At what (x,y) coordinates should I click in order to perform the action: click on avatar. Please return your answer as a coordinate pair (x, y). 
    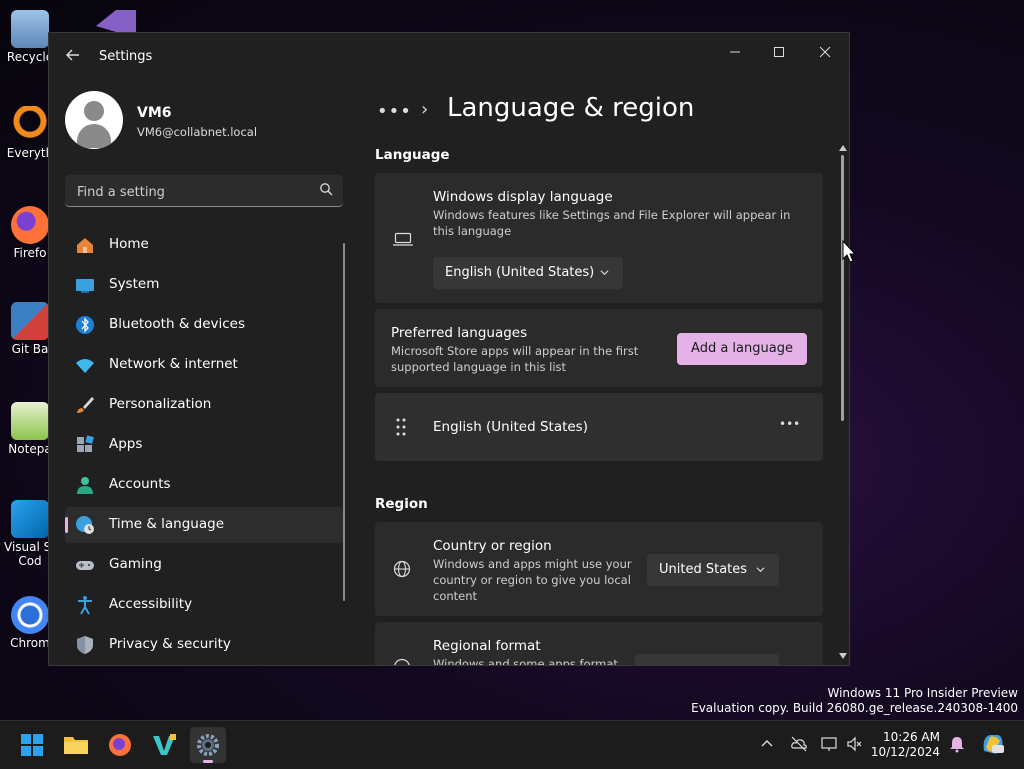
    Looking at the image, I should click on (94, 120).